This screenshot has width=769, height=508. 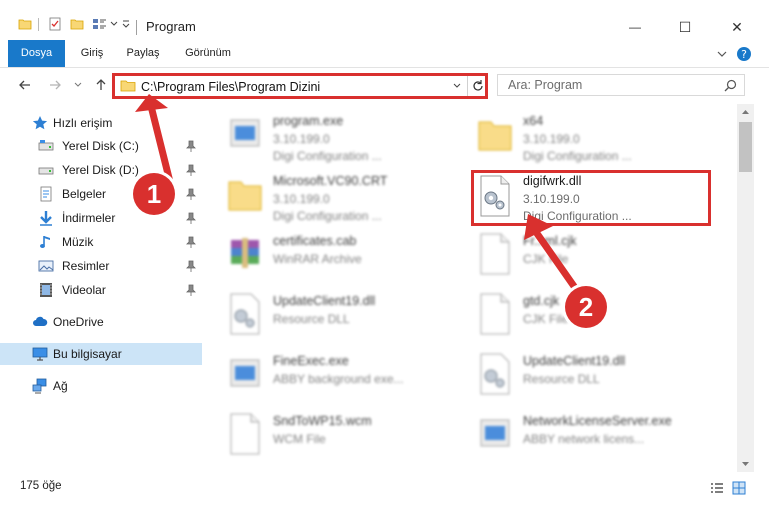 I want to click on callout-badge-1: 1, so click(x=154, y=194).